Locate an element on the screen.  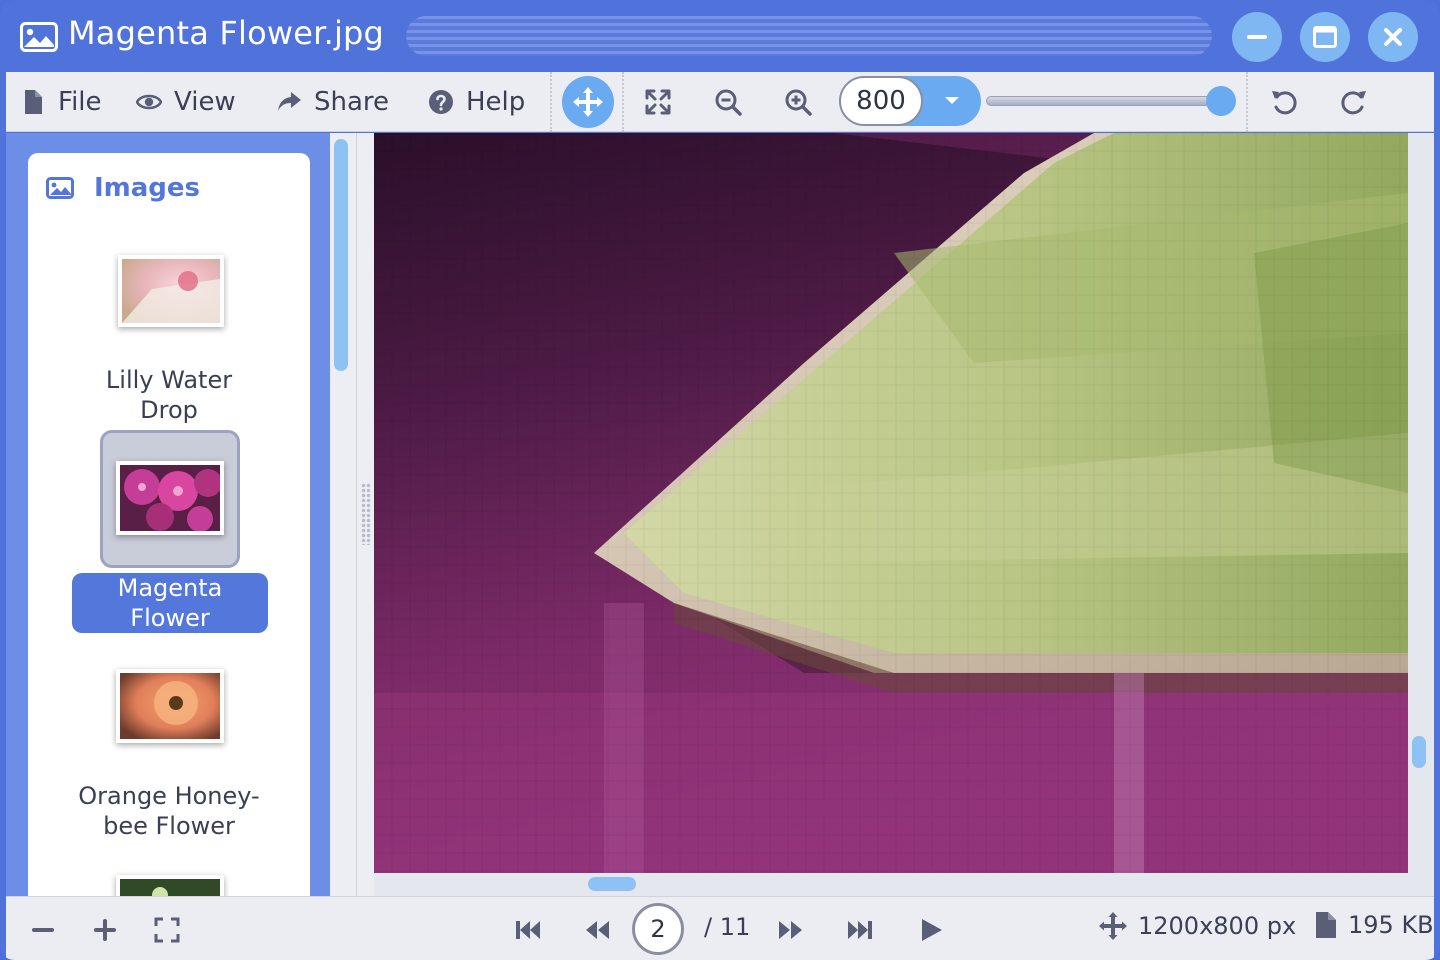
caption-line: Lilly Water is located at coordinates (169, 380).